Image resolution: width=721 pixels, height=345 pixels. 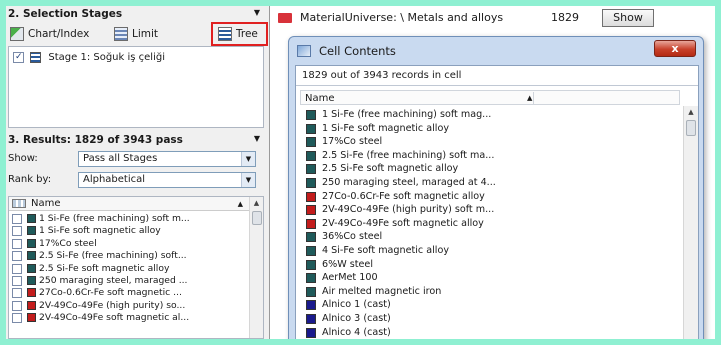 I want to click on tree-stage-icon, so click(x=36, y=57).